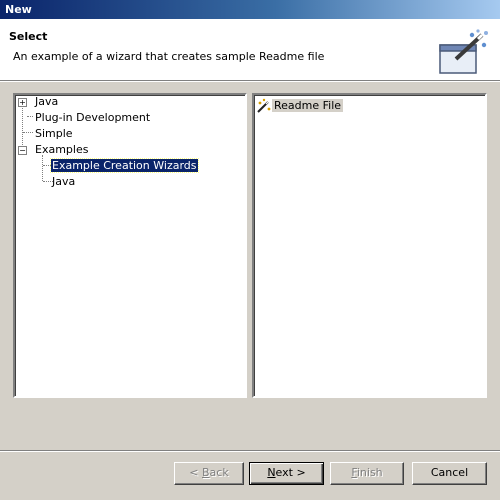 Image resolution: width=500 pixels, height=500 pixels. I want to click on tree-item-label: Simple, so click(54, 133).